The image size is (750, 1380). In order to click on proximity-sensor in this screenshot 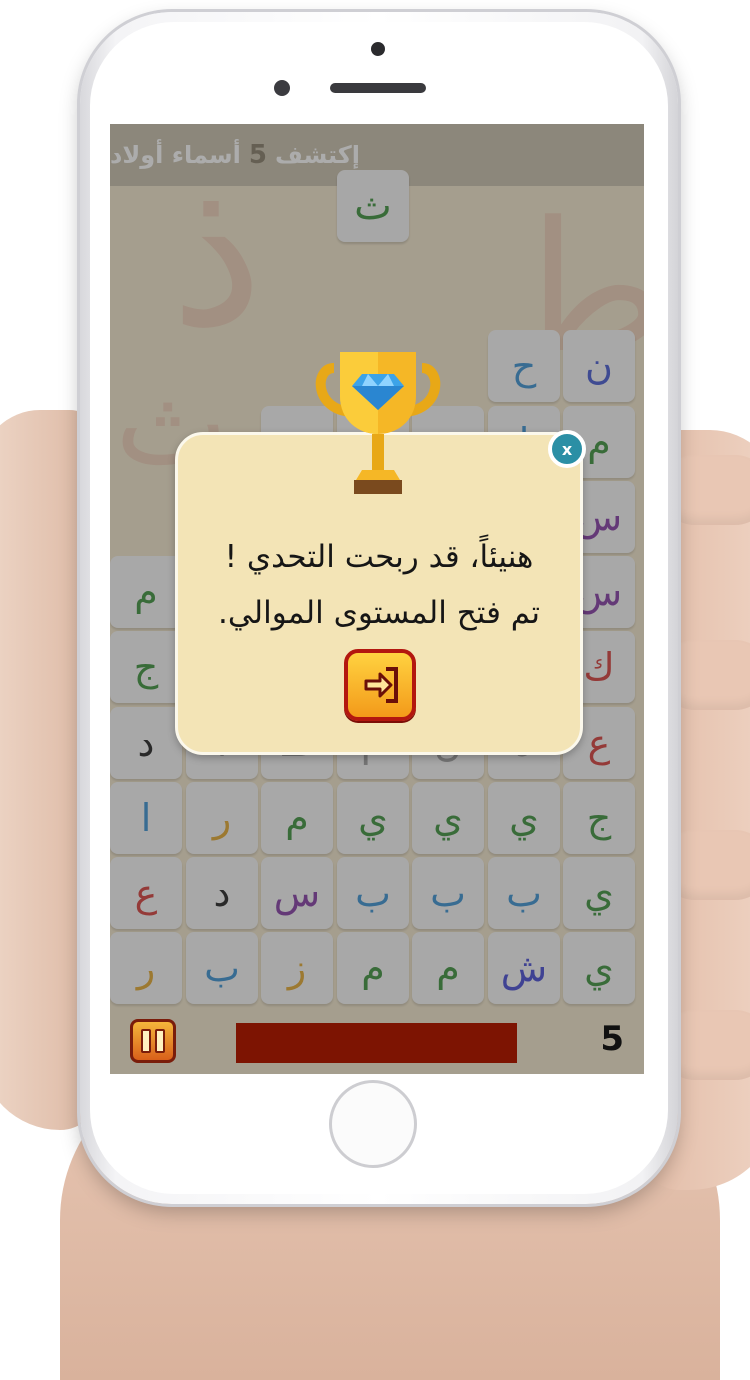, I will do `click(282, 88)`.